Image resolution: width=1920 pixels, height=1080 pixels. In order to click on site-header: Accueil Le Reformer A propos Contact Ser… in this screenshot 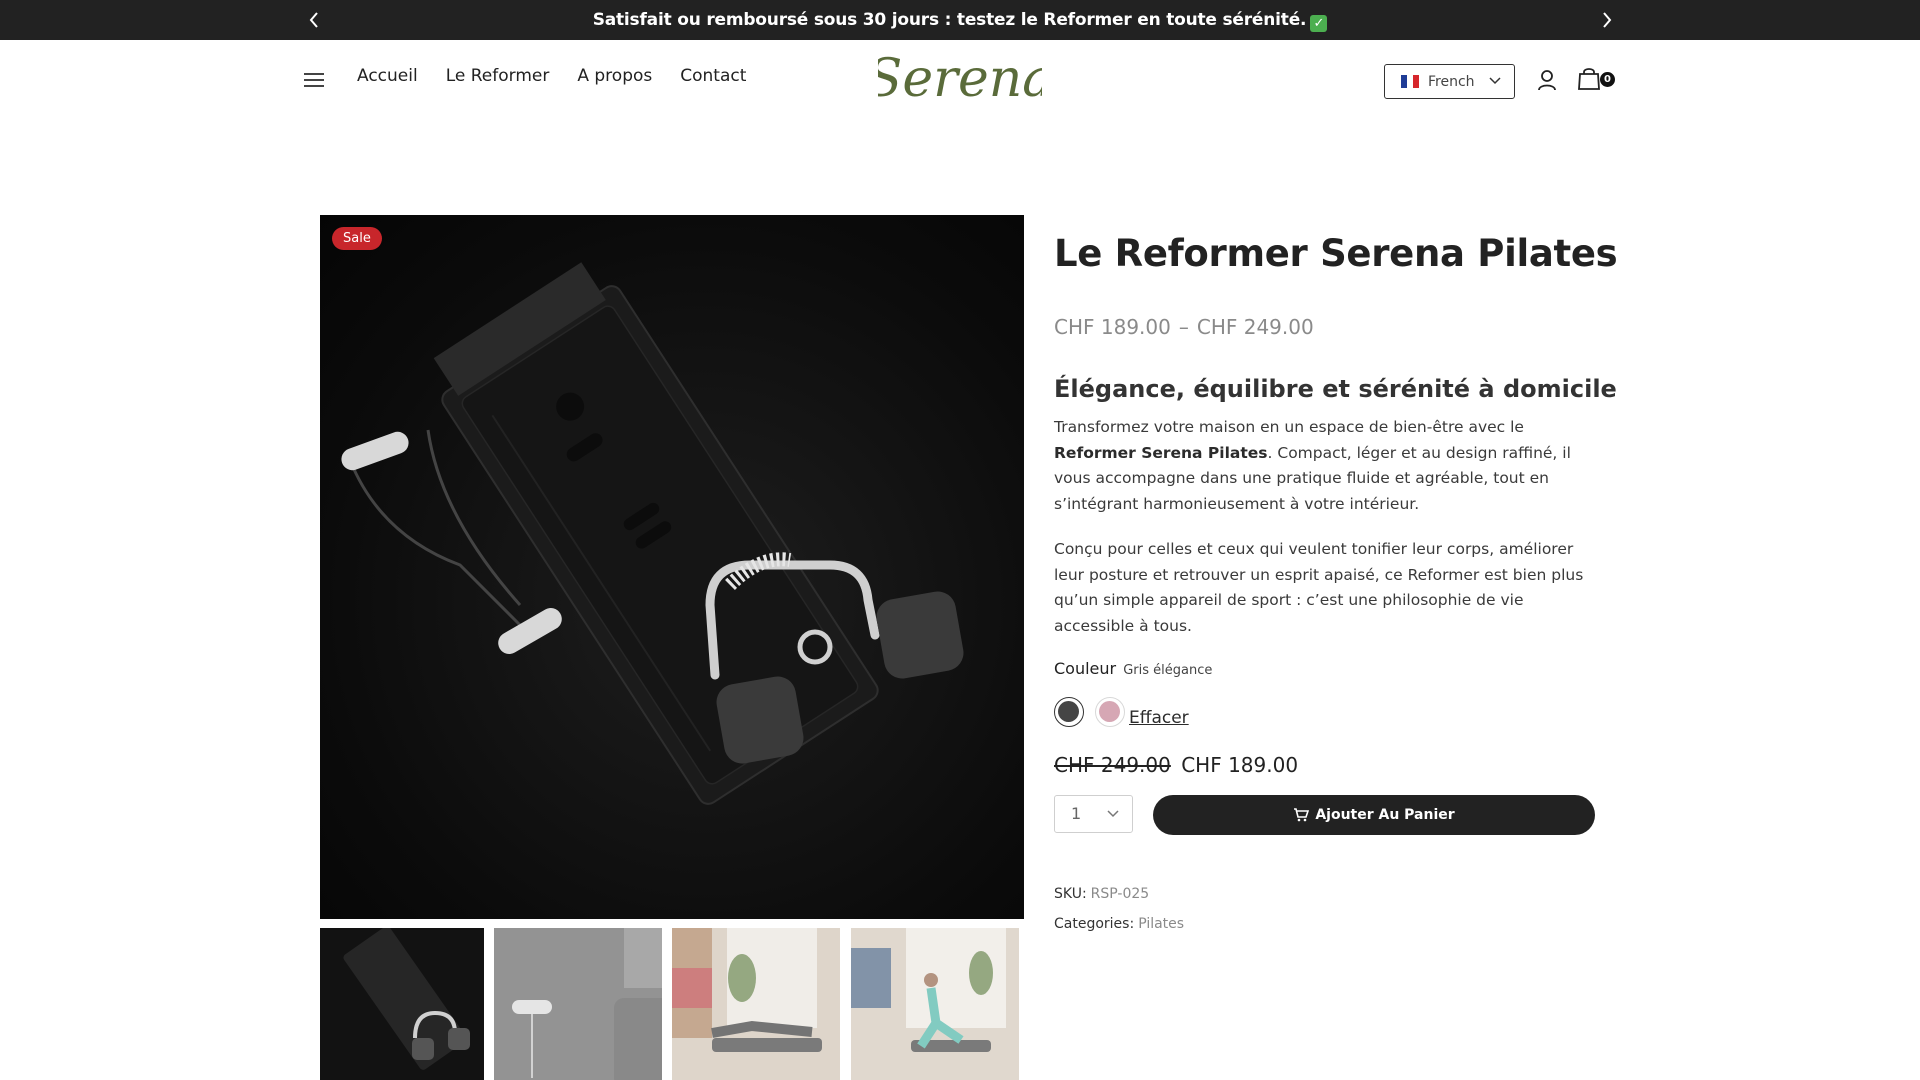, I will do `click(960, 80)`.